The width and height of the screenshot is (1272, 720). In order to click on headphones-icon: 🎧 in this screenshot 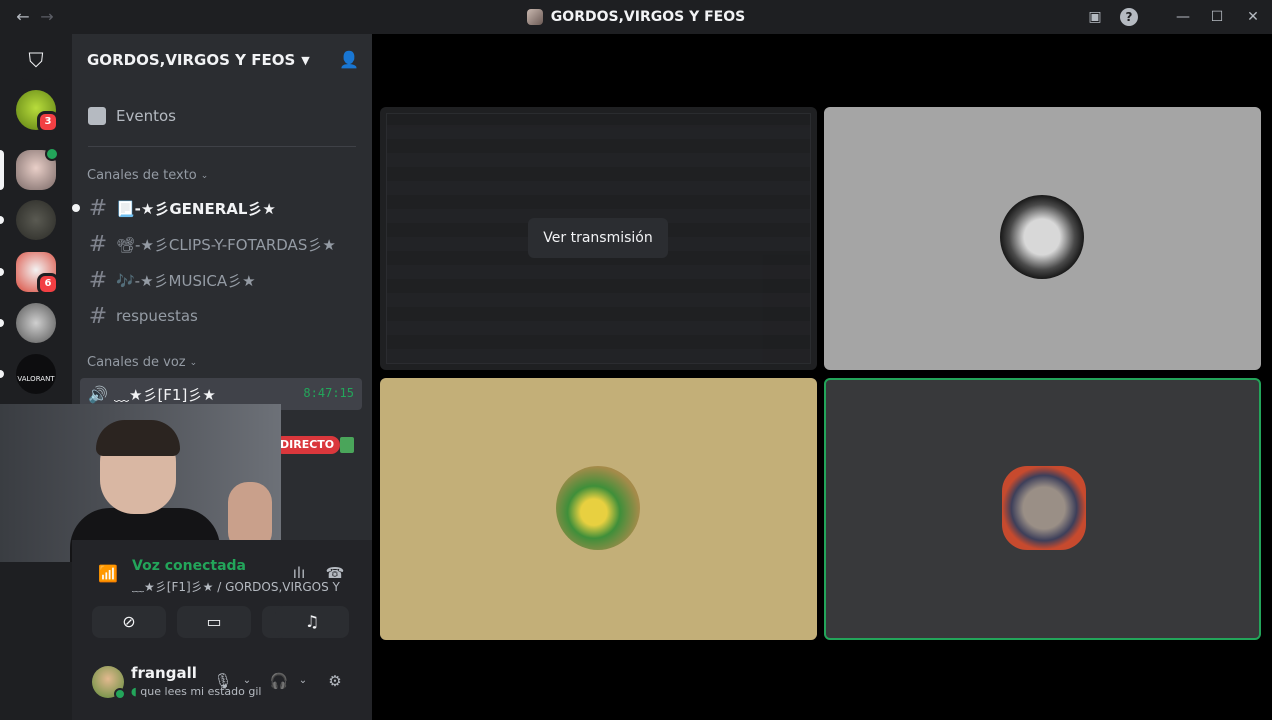, I will do `click(279, 681)`.